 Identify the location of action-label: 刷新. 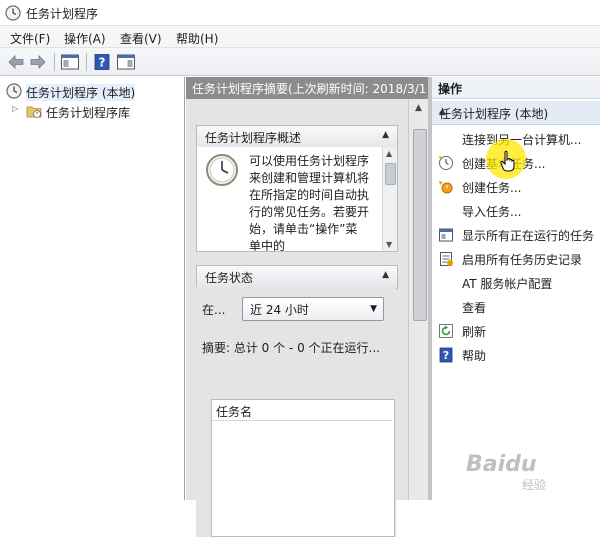
(474, 332).